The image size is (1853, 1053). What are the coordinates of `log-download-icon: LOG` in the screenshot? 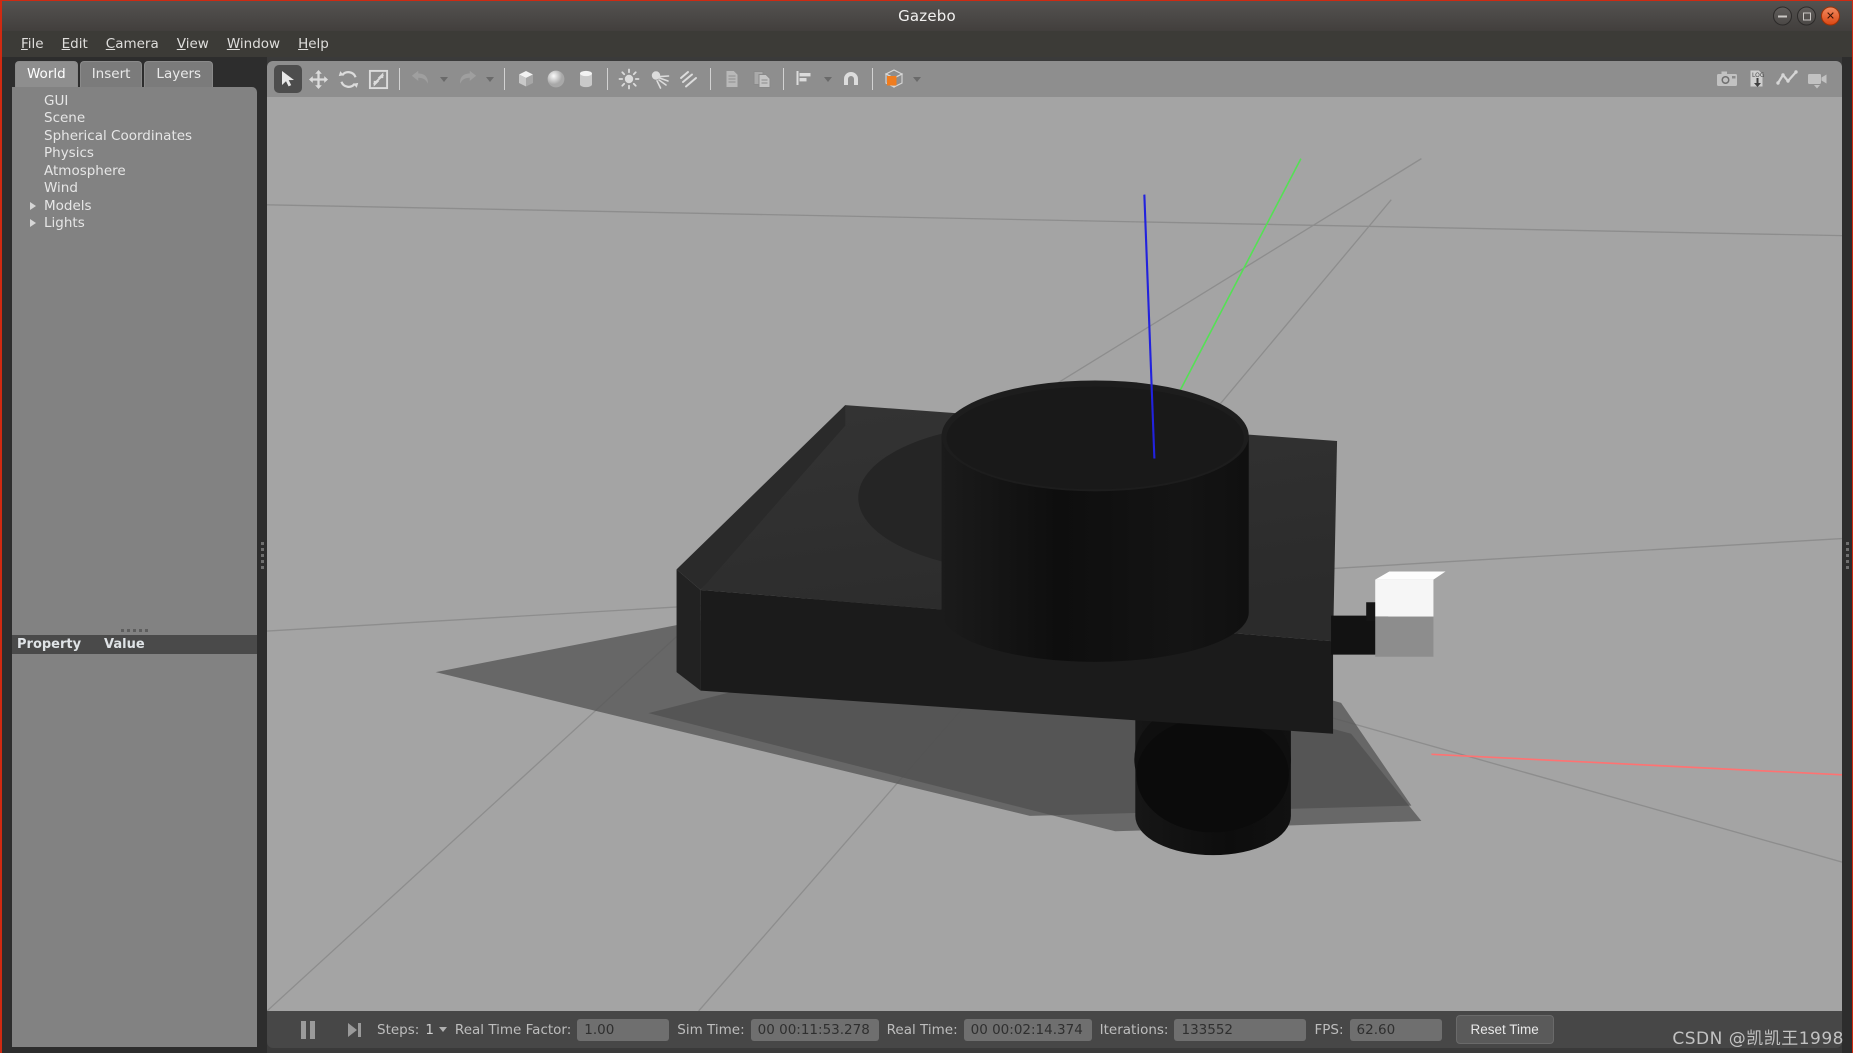 It's located at (1757, 78).